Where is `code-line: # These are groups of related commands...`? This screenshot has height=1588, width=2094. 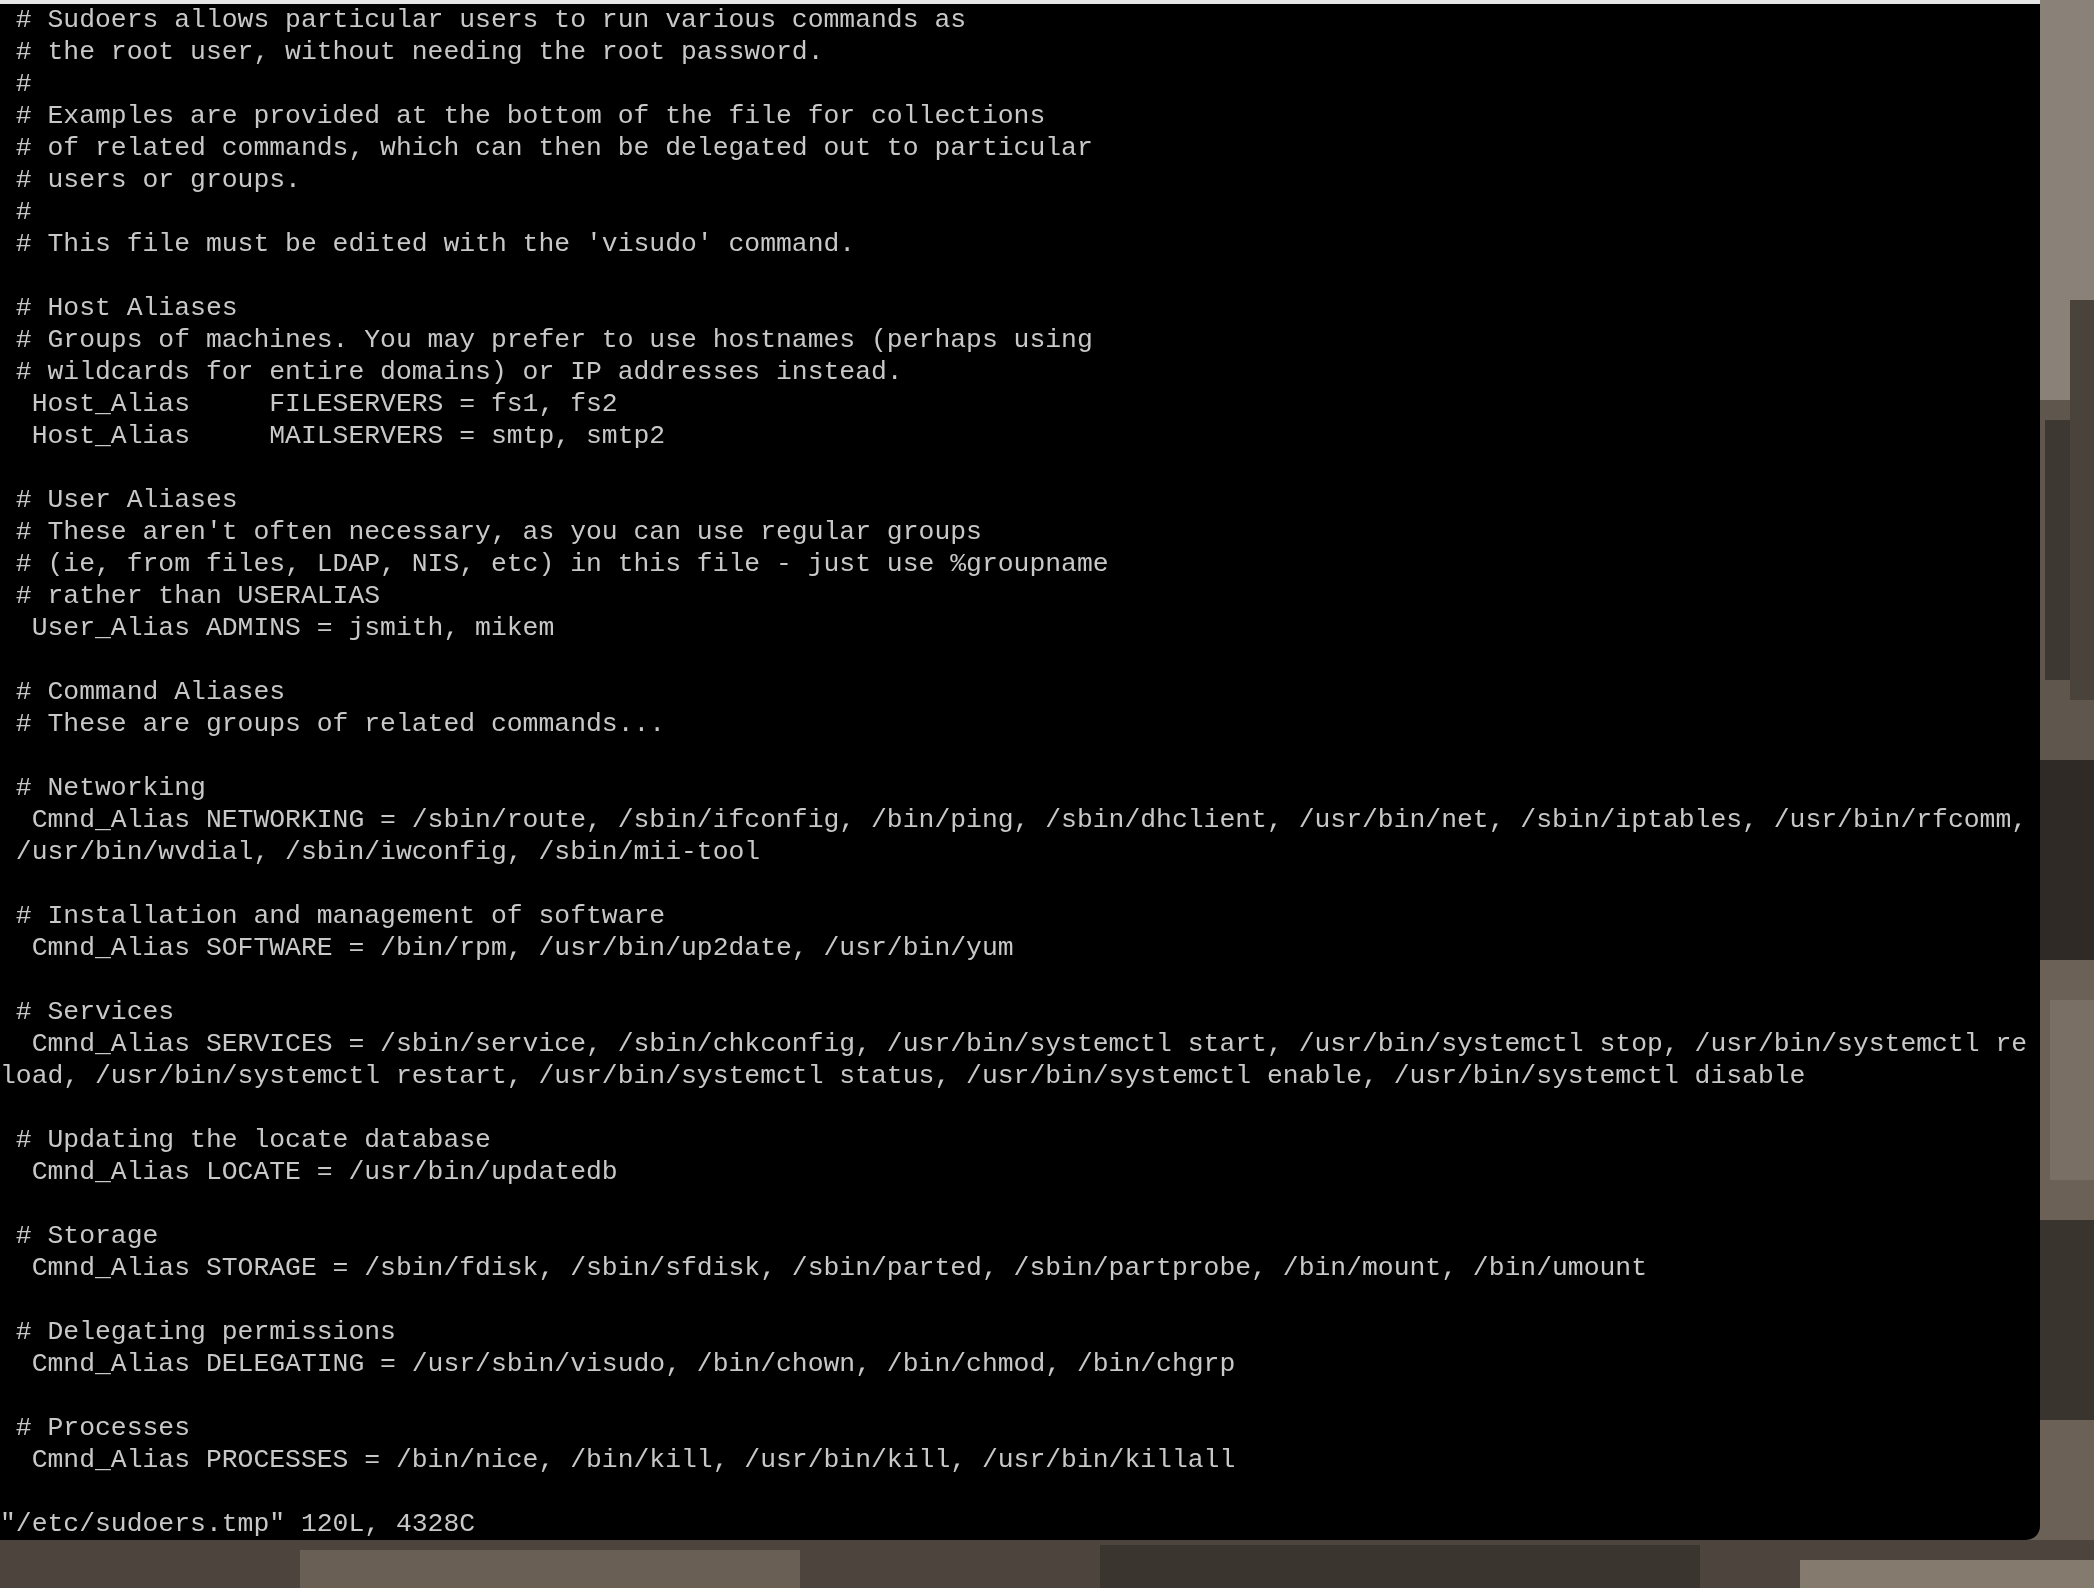 code-line: # These are groups of related commands... is located at coordinates (340, 724).